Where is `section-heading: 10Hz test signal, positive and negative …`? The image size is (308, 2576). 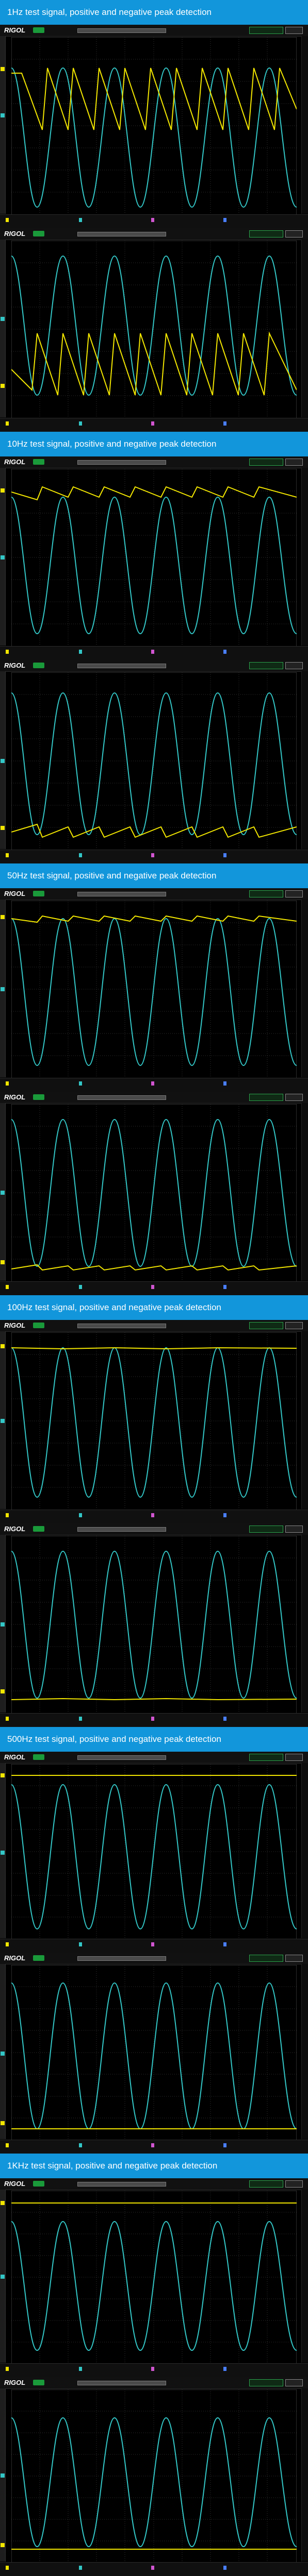 section-heading: 10Hz test signal, positive and negative … is located at coordinates (154, 444).